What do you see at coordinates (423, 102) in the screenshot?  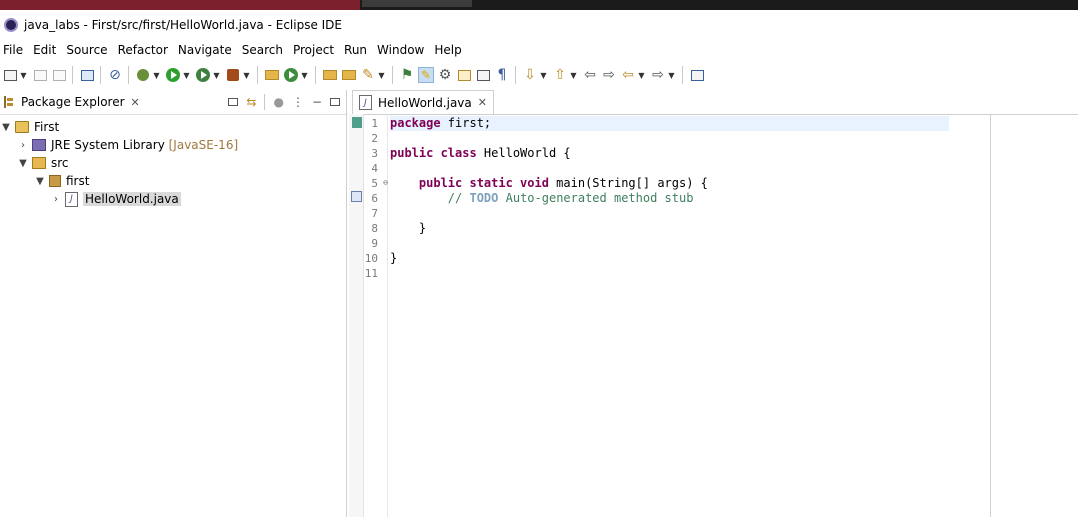 I see `editor-tab-helloworld: J HelloWorld.java ✕` at bounding box center [423, 102].